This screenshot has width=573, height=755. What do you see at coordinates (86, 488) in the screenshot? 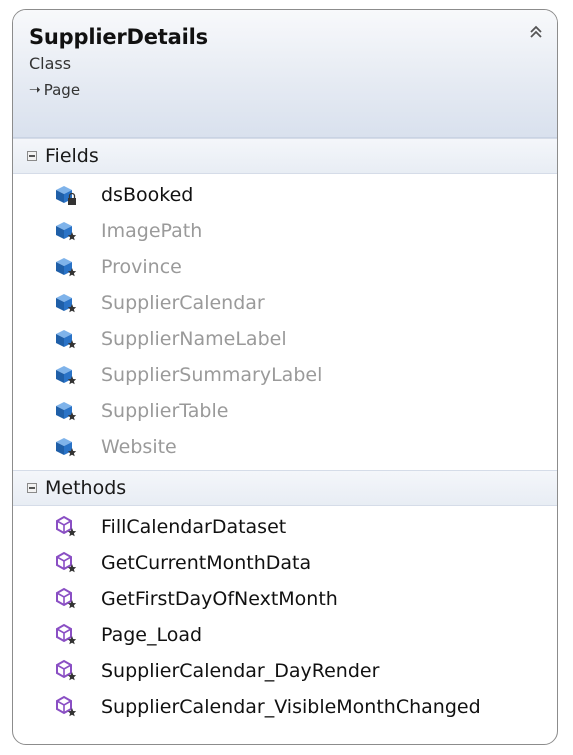
I see `methods-section-label: Methods` at bounding box center [86, 488].